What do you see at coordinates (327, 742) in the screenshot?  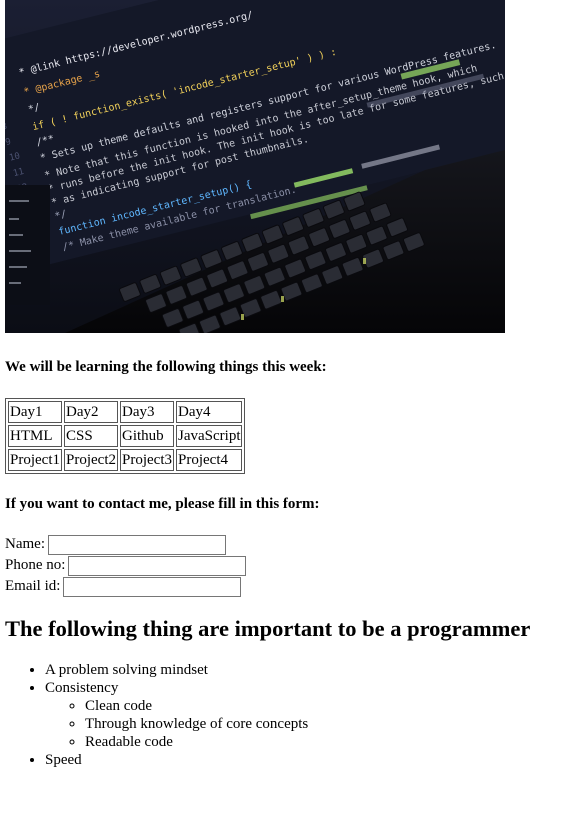 I see `sub-list-item: Readable code` at bounding box center [327, 742].